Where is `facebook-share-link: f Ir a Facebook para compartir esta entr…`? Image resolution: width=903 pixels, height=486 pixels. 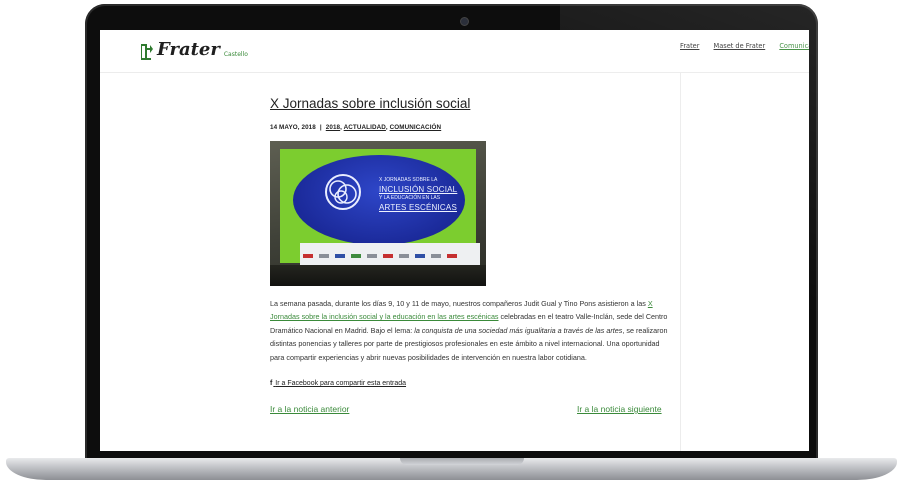 facebook-share-link: f Ir a Facebook para compartir esta entr… is located at coordinates (338, 383).